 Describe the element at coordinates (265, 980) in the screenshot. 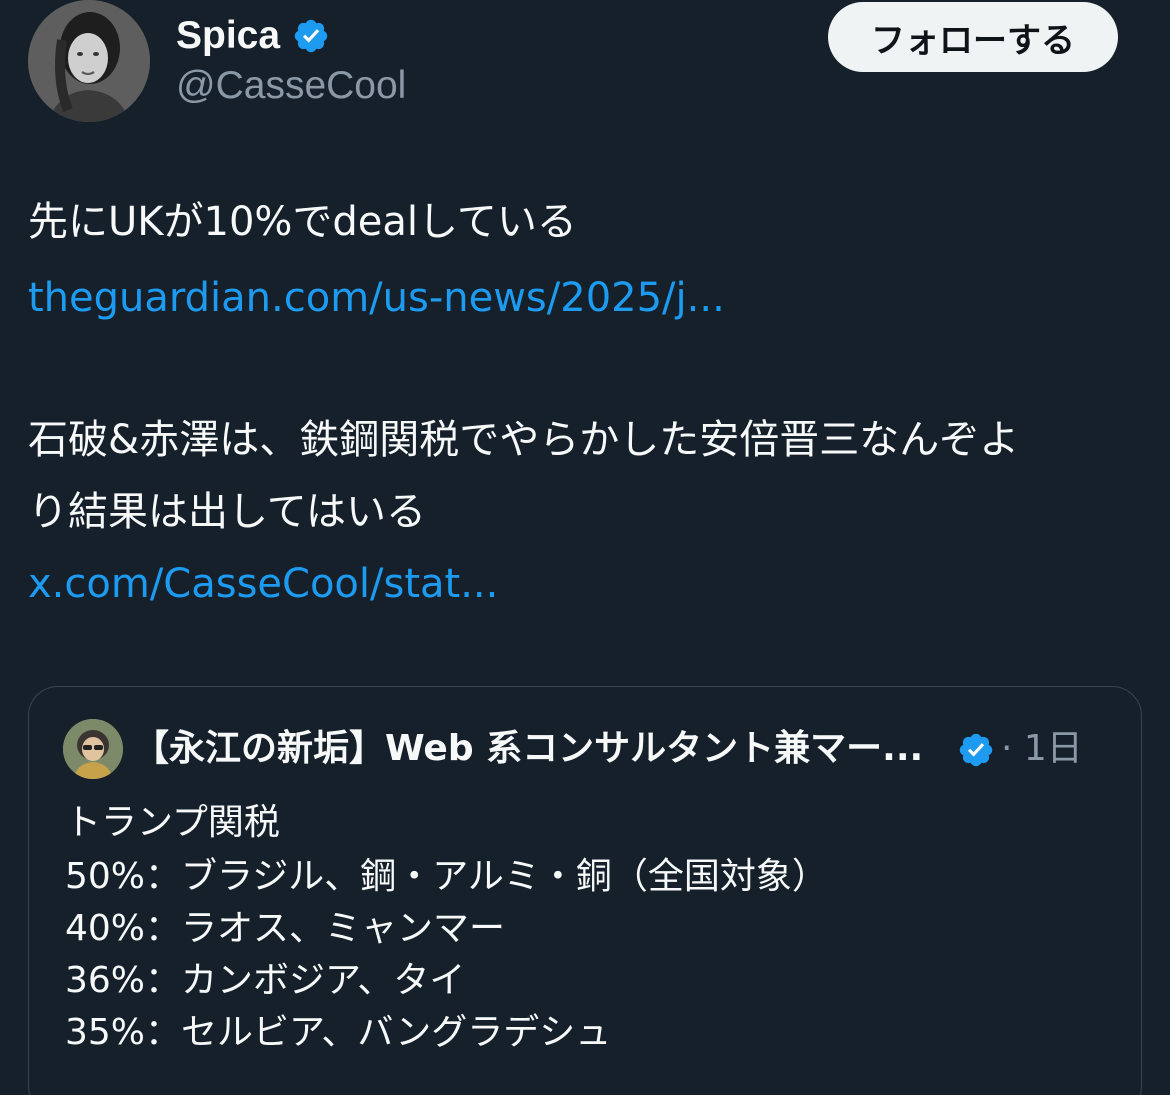

I see `quoted-text-line: 36%：カンボジア、タイ` at that location.